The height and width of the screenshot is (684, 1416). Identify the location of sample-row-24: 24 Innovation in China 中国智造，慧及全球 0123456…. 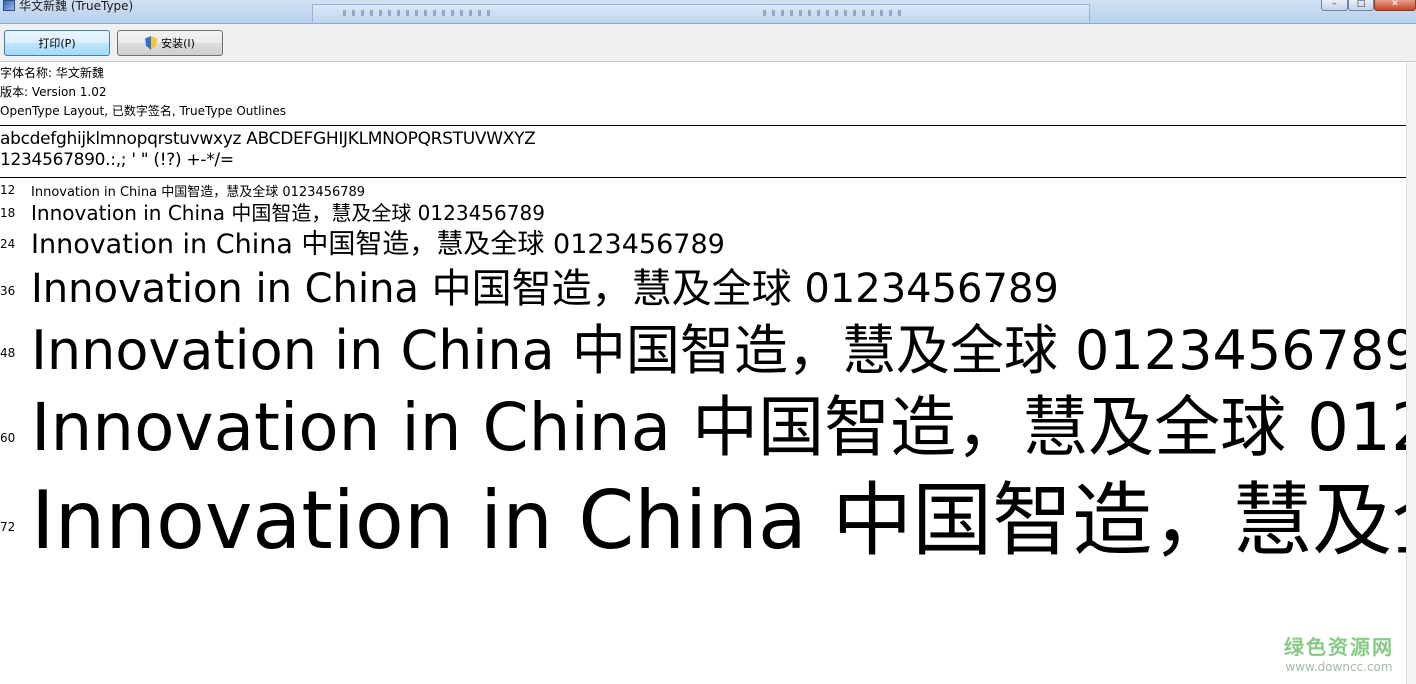
(703, 241).